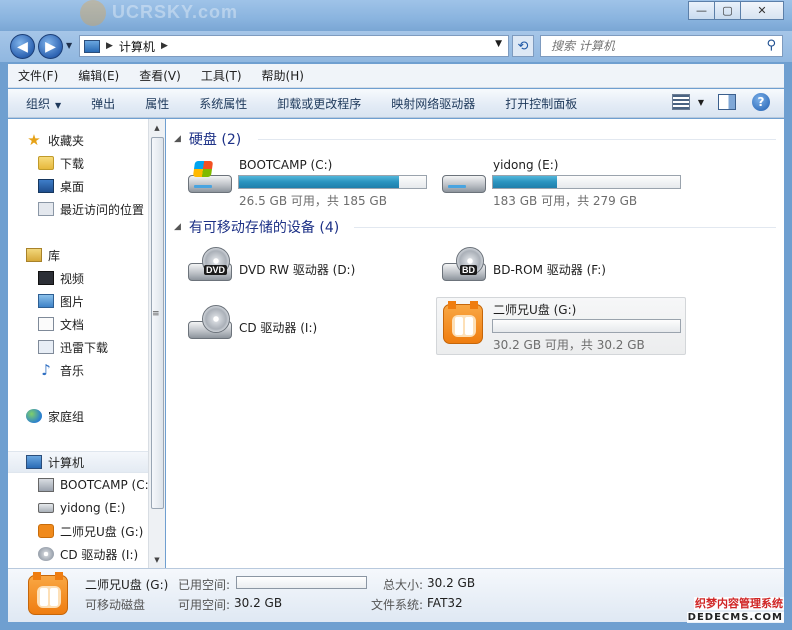  Describe the element at coordinates (396, 76) in the screenshot. I see `menu-bar: 文件(F) 编辑(E) 查看(V) 工具(T) 帮助(H)` at that location.